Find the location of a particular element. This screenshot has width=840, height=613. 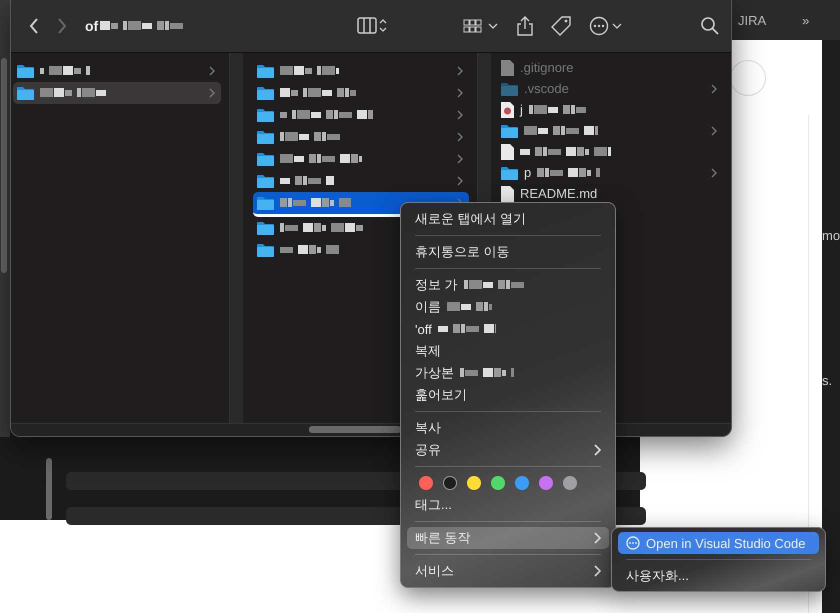

search-button is located at coordinates (710, 26).